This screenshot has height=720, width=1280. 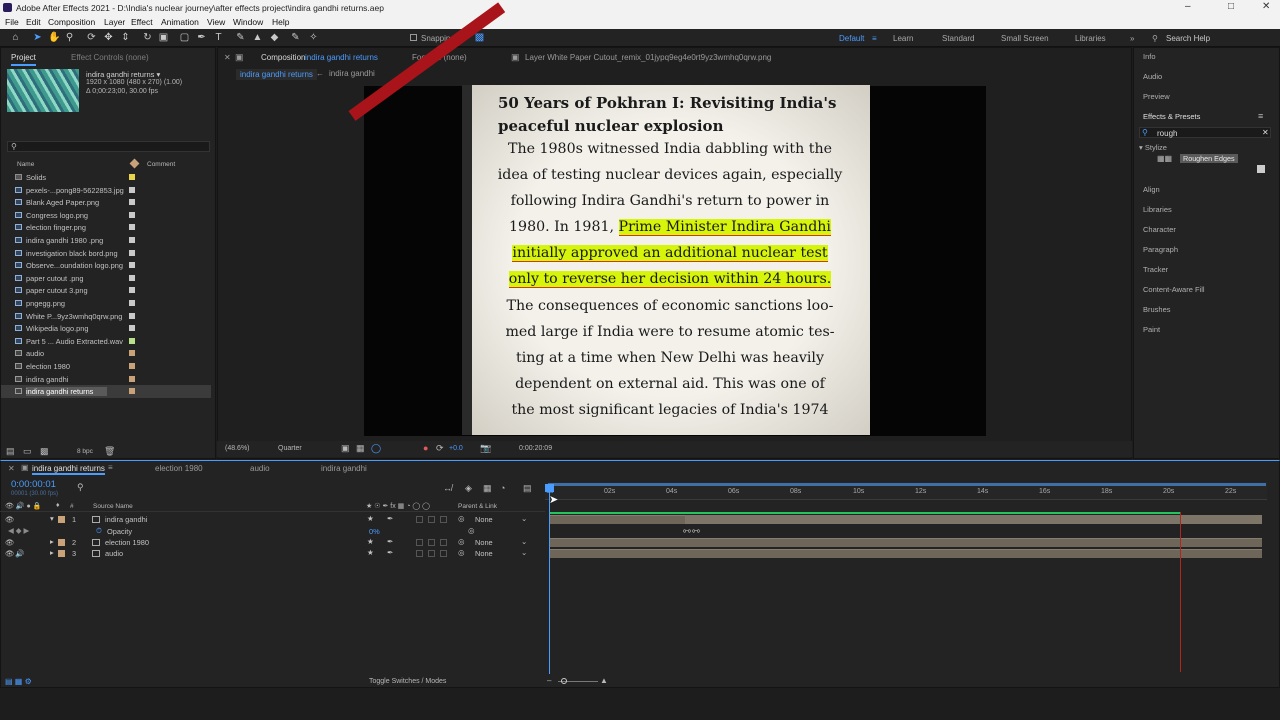 I want to click on pickwhip-icon: ◎, so click(x=461, y=541).